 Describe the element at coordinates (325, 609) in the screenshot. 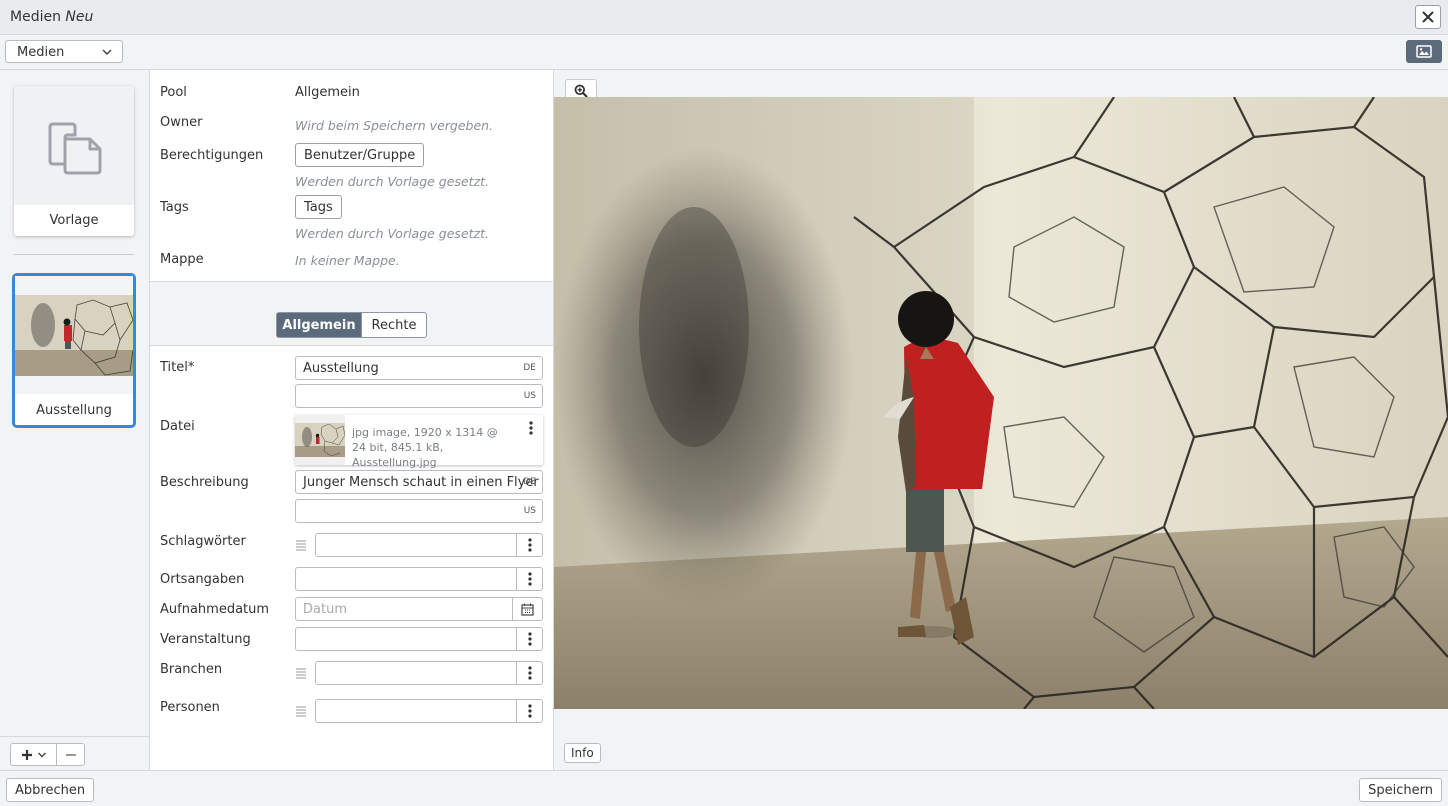

I see `date-placeholder: Datum` at that location.